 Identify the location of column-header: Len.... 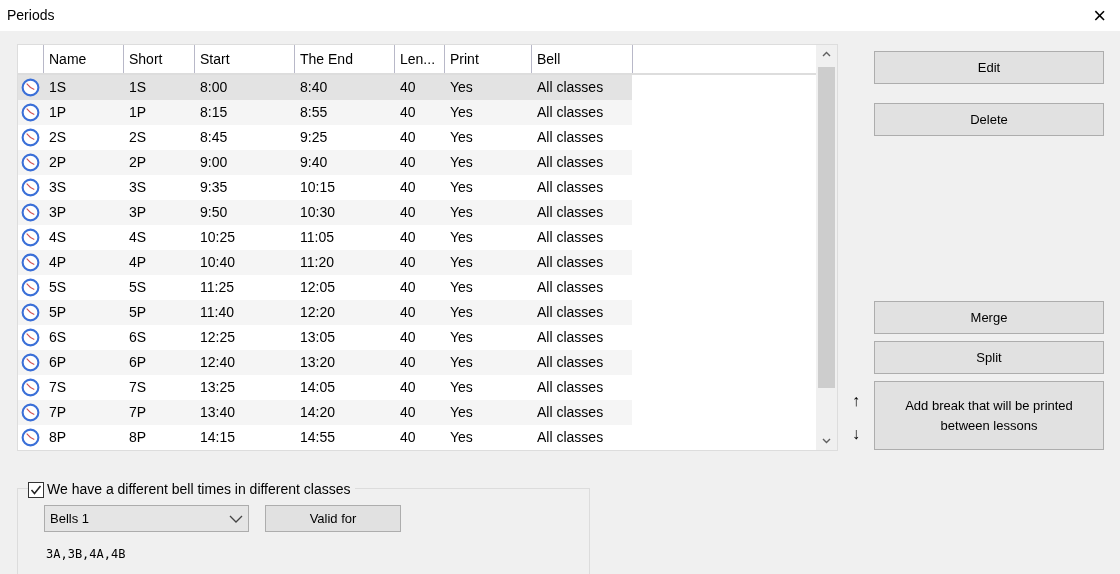
(419, 59).